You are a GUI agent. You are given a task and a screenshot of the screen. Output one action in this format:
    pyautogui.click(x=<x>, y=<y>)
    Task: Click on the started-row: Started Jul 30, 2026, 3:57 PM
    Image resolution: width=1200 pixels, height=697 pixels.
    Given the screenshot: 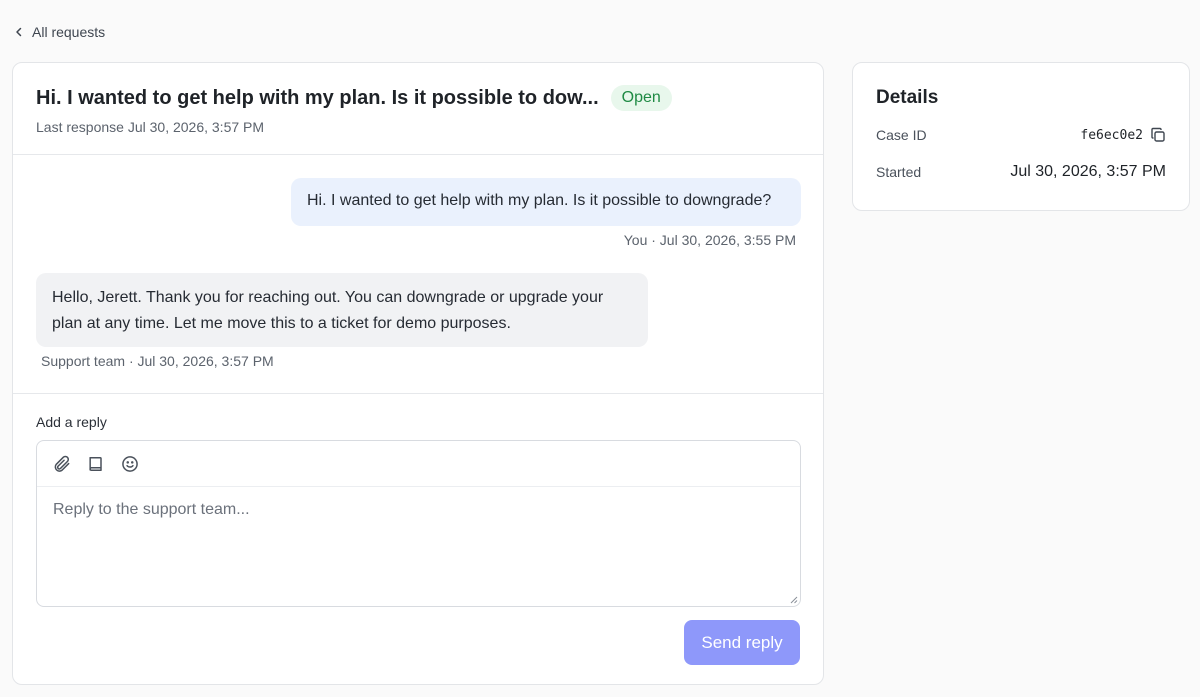 What is the action you would take?
    pyautogui.click(x=1021, y=172)
    